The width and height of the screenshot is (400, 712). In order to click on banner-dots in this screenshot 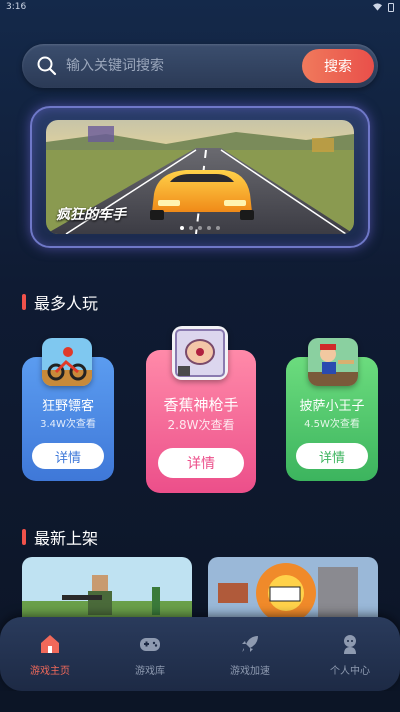, I will do `click(200, 228)`.